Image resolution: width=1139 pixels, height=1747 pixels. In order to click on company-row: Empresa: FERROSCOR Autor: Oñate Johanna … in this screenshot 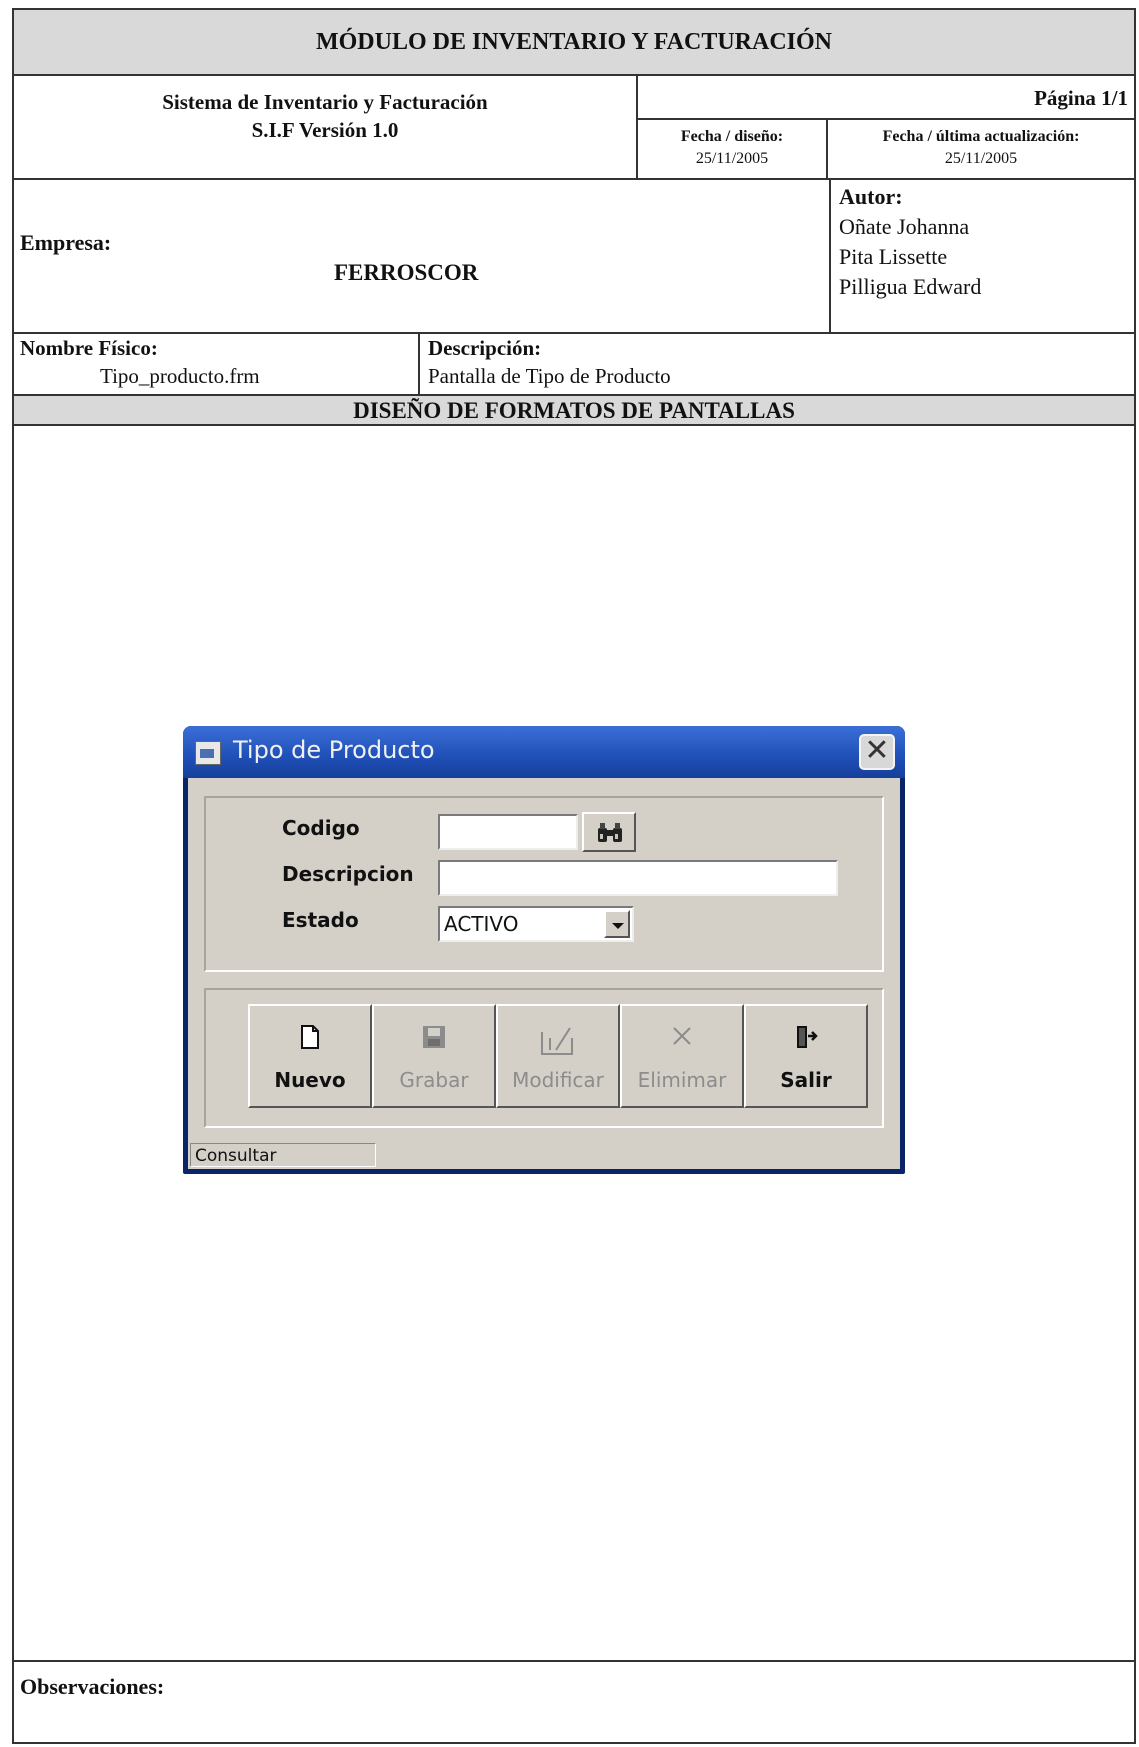, I will do `click(574, 257)`.